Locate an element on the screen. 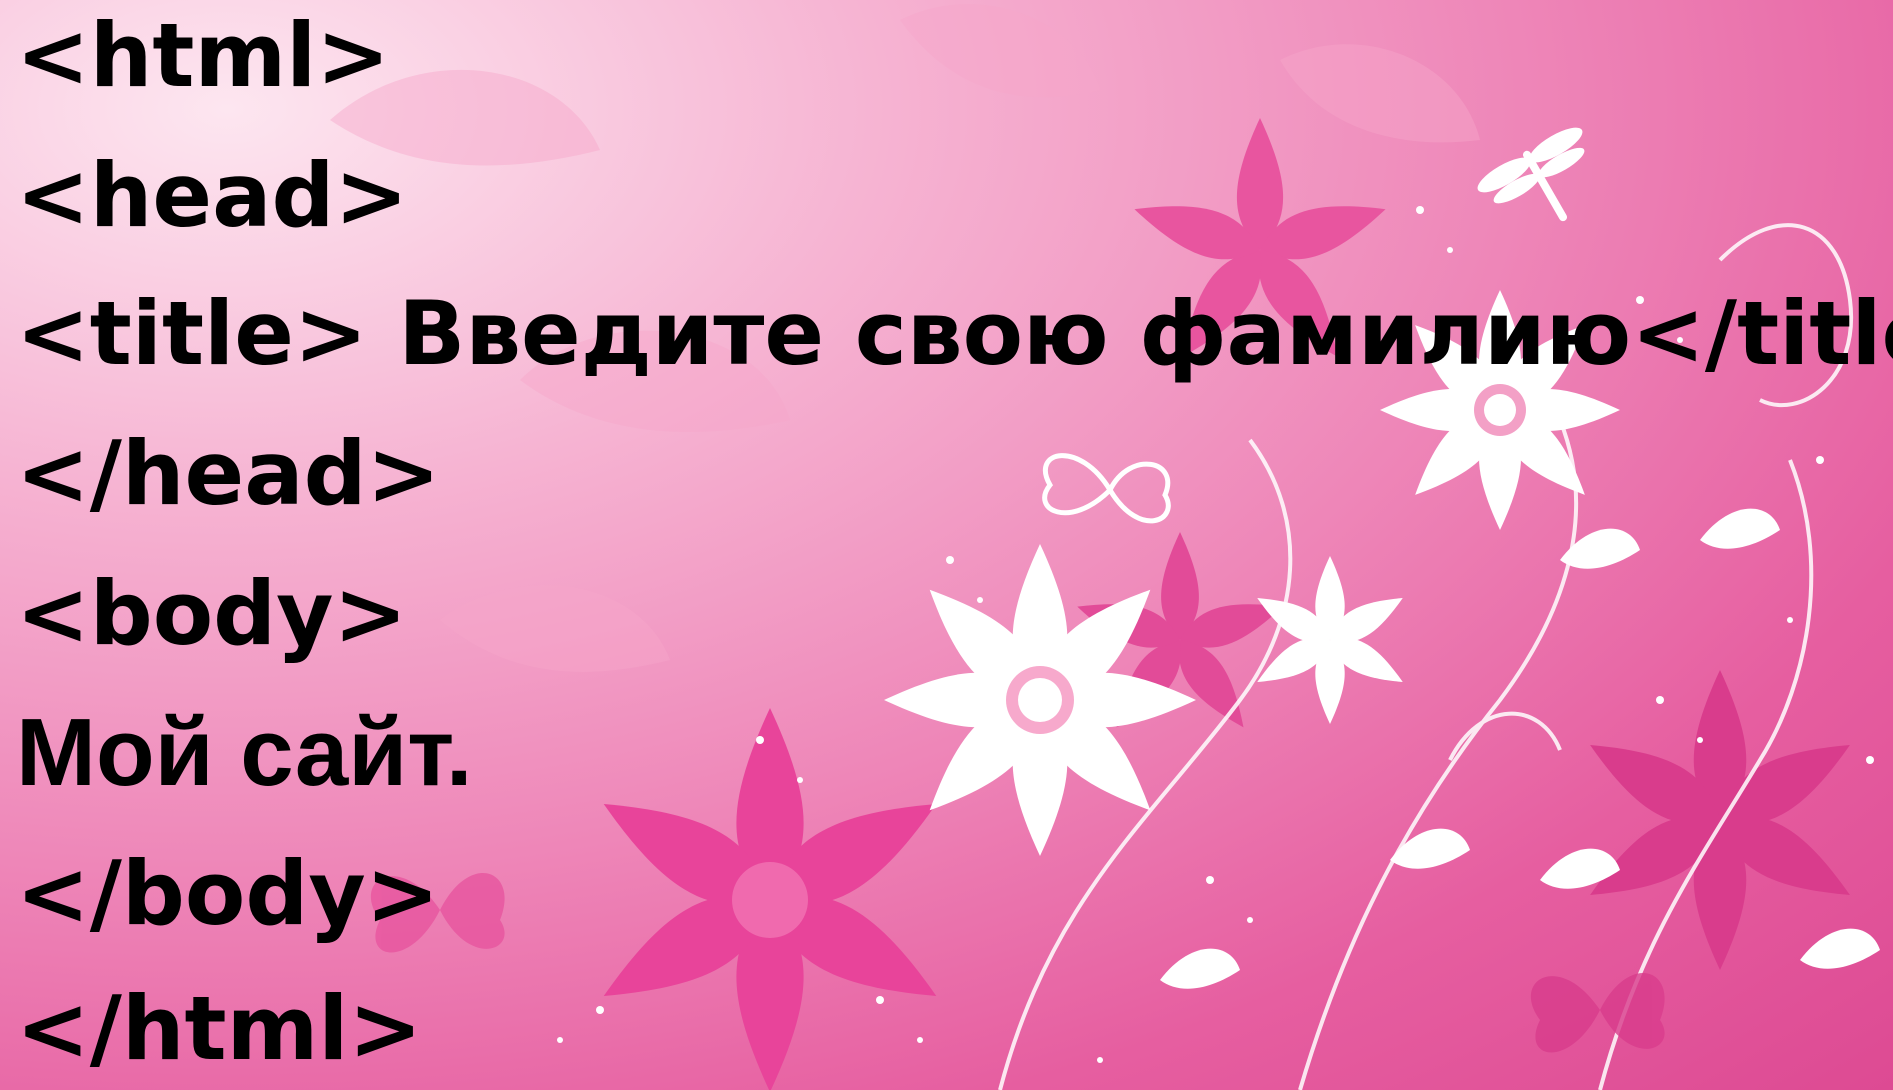  butterfly-pink-bottom-right is located at coordinates (1597, 1012).